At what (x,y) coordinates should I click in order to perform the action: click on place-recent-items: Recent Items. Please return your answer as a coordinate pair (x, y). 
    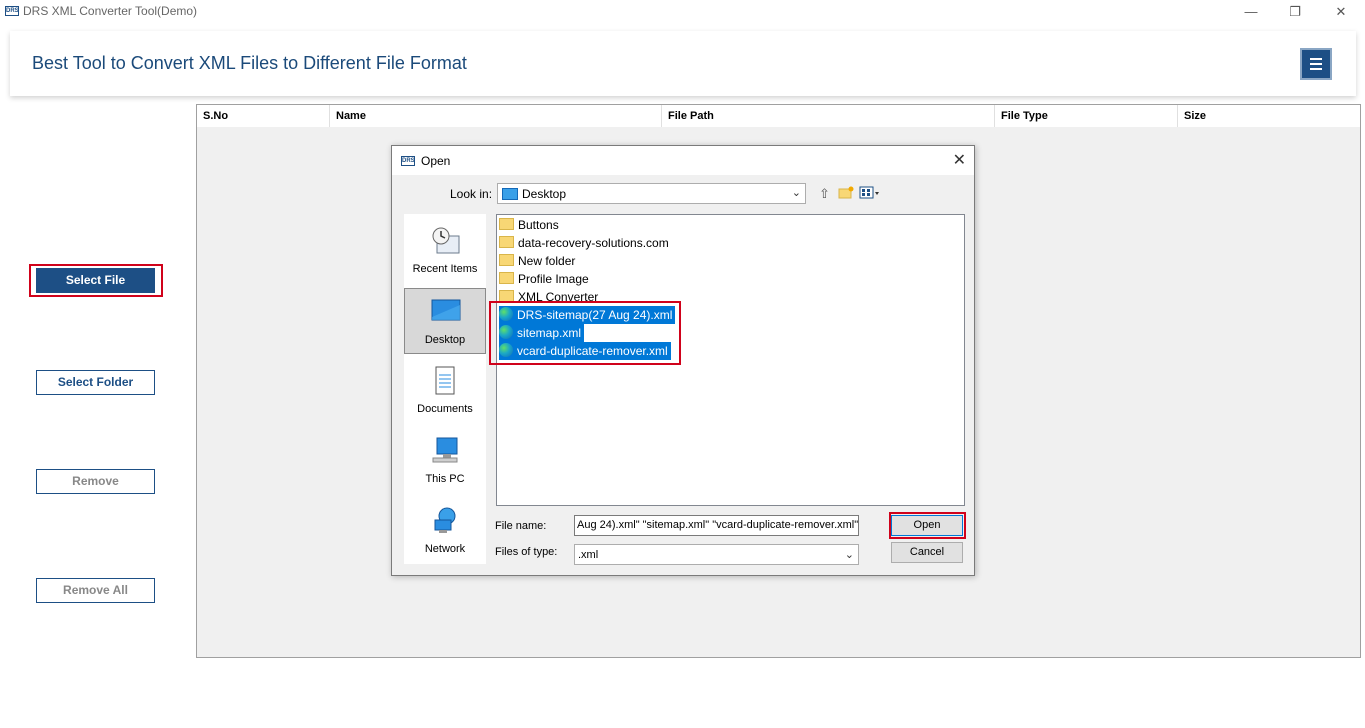
    Looking at the image, I should click on (445, 251).